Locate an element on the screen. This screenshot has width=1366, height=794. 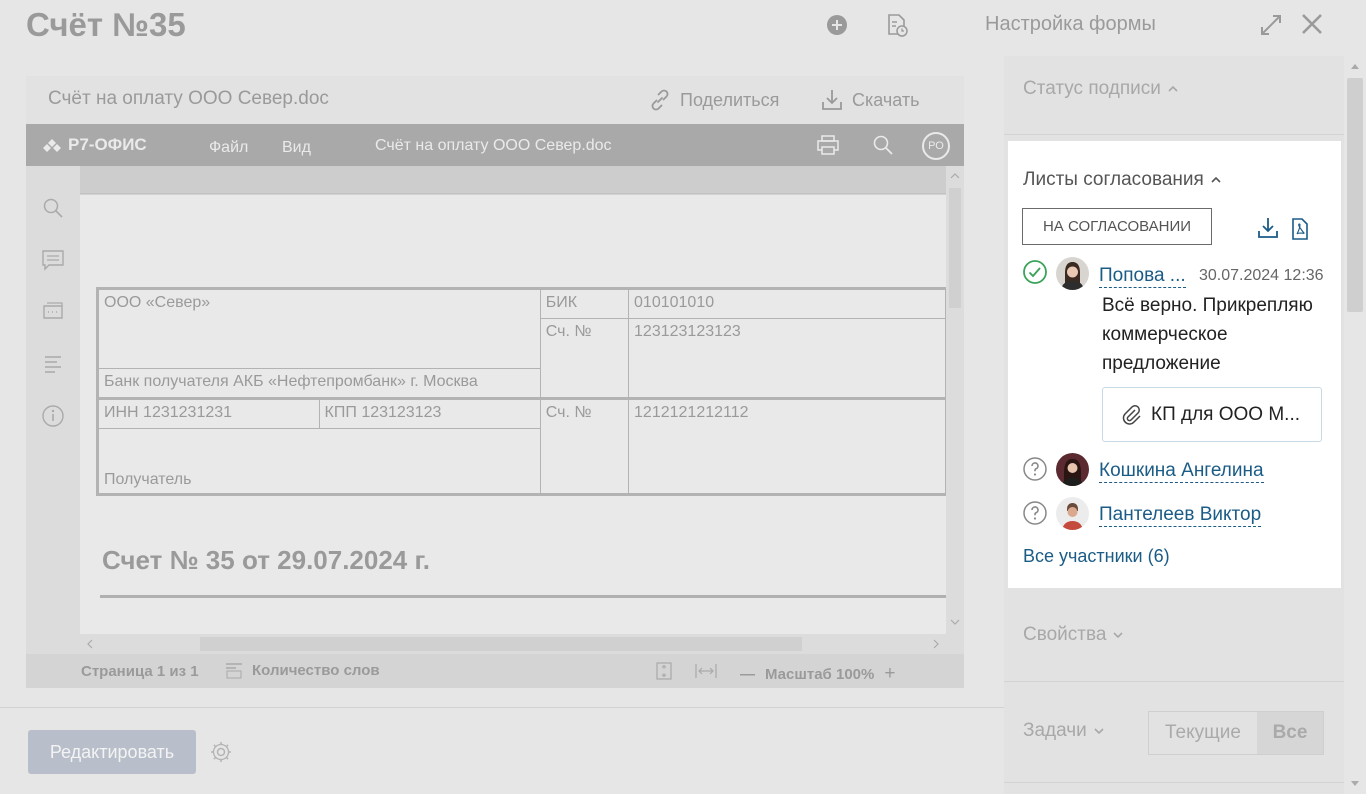
link-icon is located at coordinates (660, 100).